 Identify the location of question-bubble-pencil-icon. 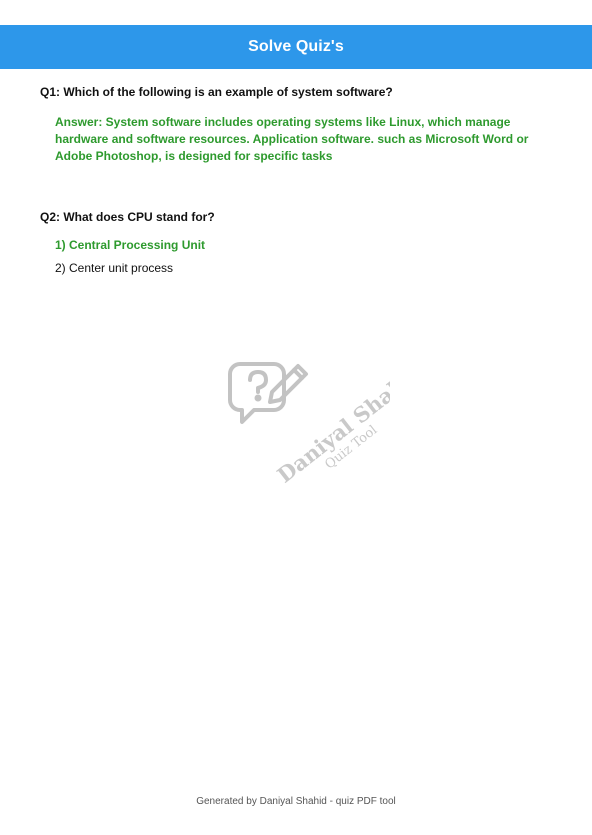
(268, 393).